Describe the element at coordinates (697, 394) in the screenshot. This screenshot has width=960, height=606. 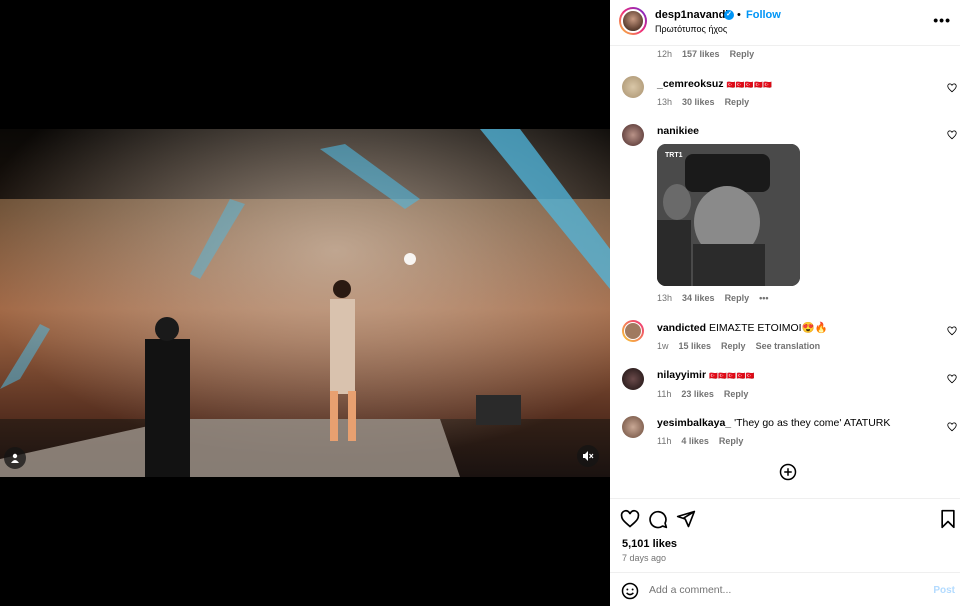
I see `comment-likes: 23 likes` at that location.